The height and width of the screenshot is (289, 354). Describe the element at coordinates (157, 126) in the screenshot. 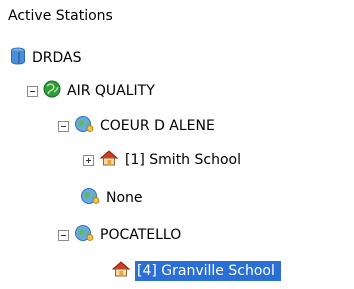

I see `tree-node-label: COEUR D ALENE` at that location.